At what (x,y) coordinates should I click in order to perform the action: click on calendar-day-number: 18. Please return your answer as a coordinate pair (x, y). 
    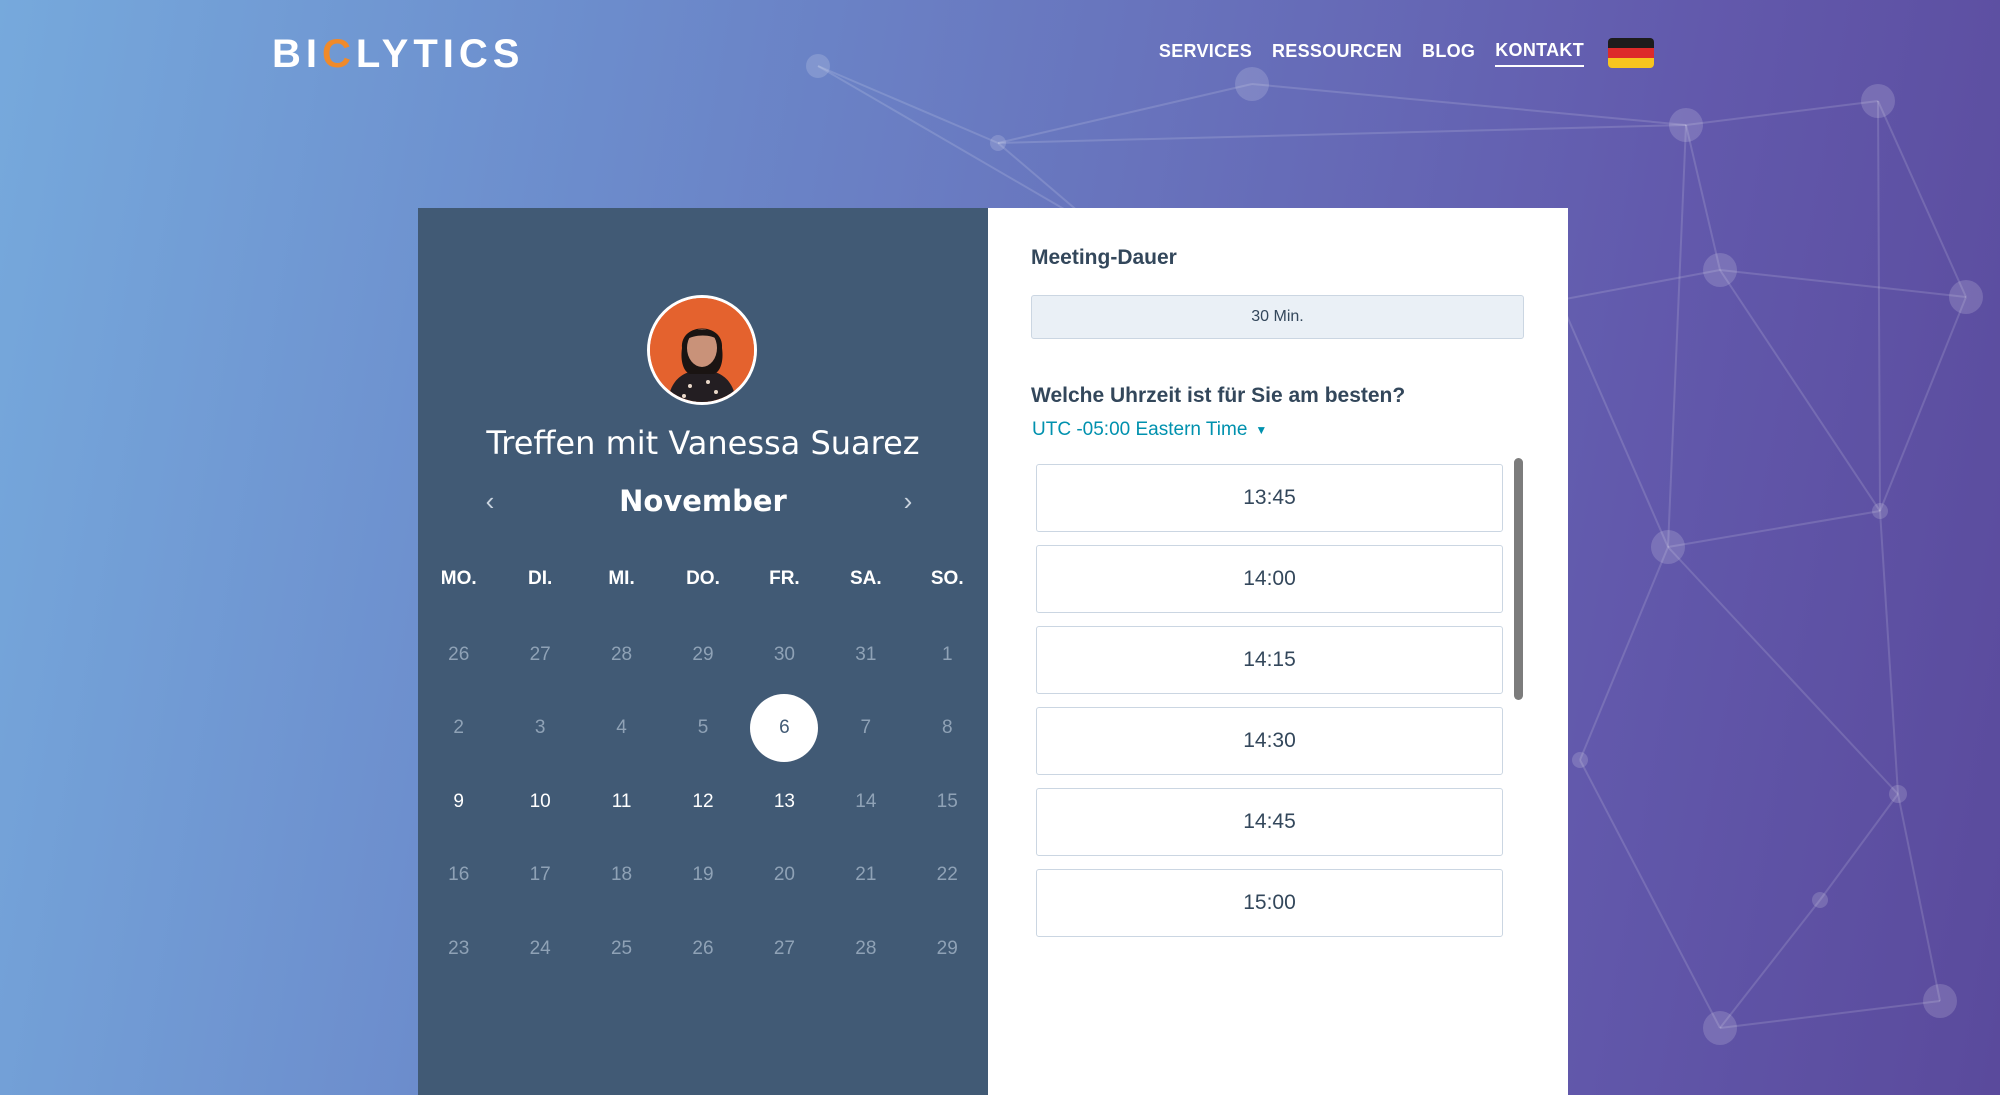
    Looking at the image, I should click on (621, 875).